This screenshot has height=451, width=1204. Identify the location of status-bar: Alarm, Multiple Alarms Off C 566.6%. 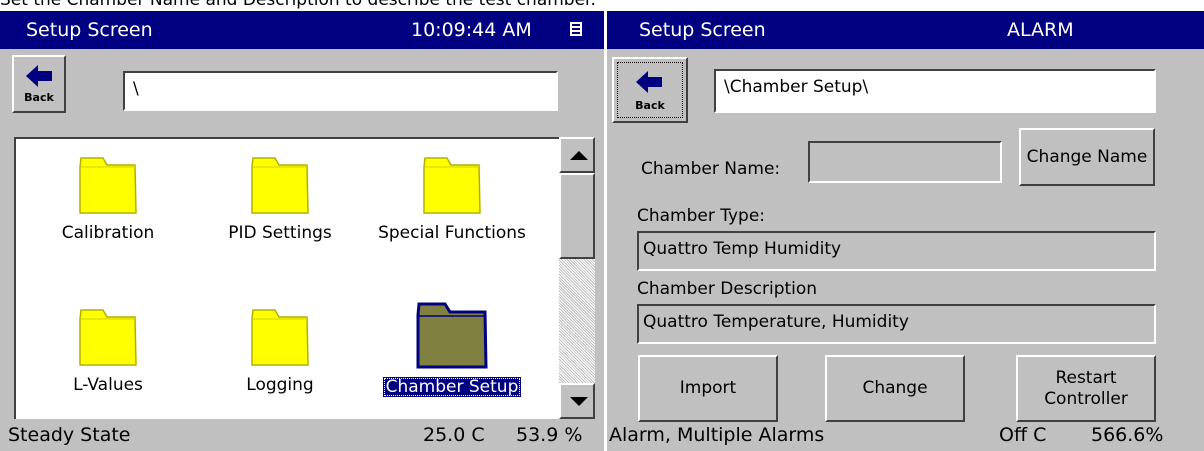
(905, 435).